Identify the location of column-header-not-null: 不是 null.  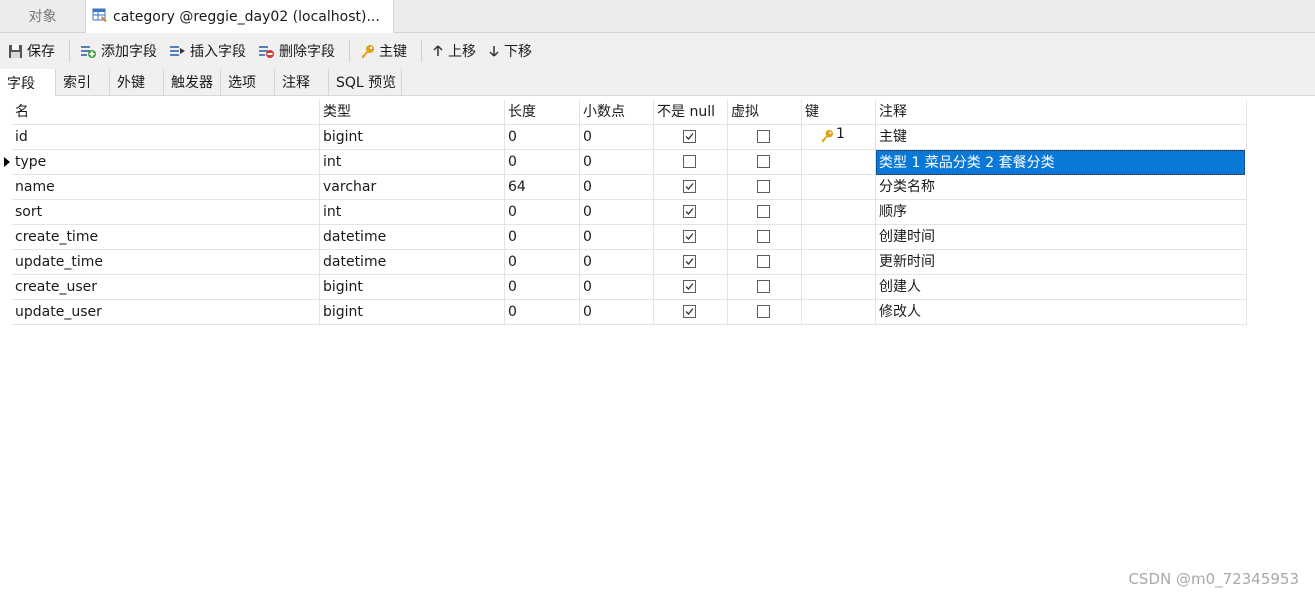
(691, 112).